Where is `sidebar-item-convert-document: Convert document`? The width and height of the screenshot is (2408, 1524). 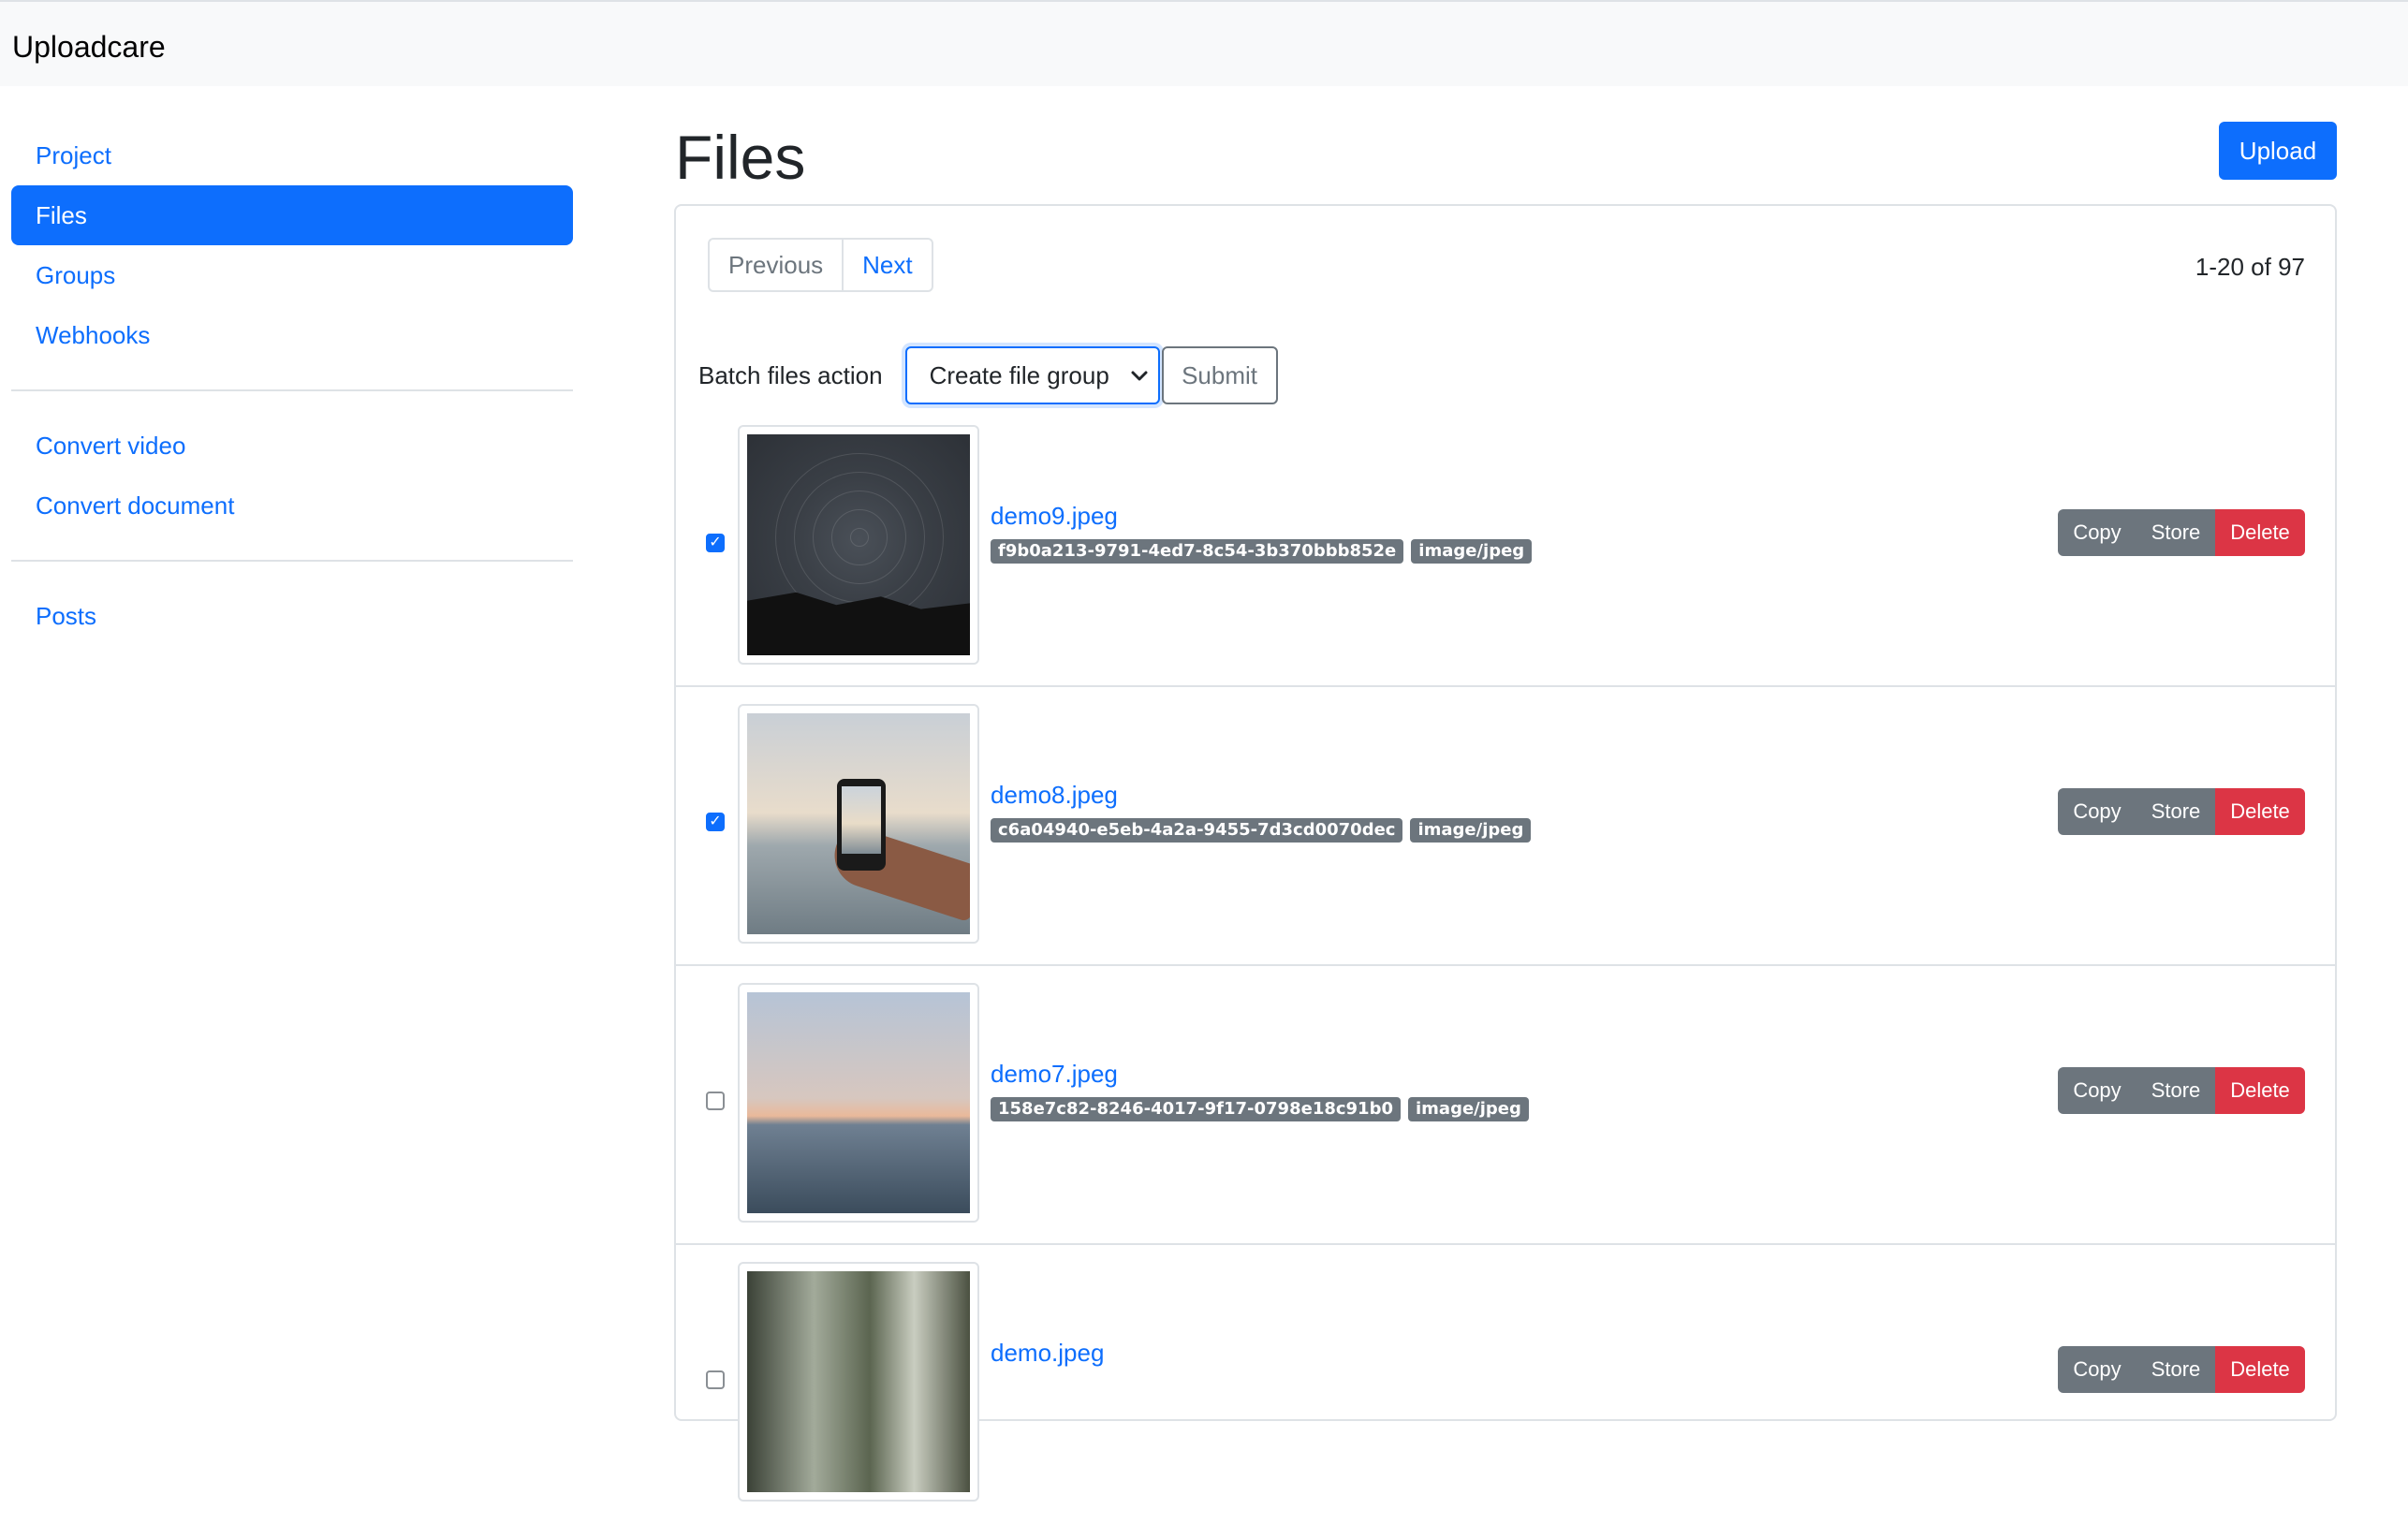 sidebar-item-convert-document: Convert document is located at coordinates (292, 505).